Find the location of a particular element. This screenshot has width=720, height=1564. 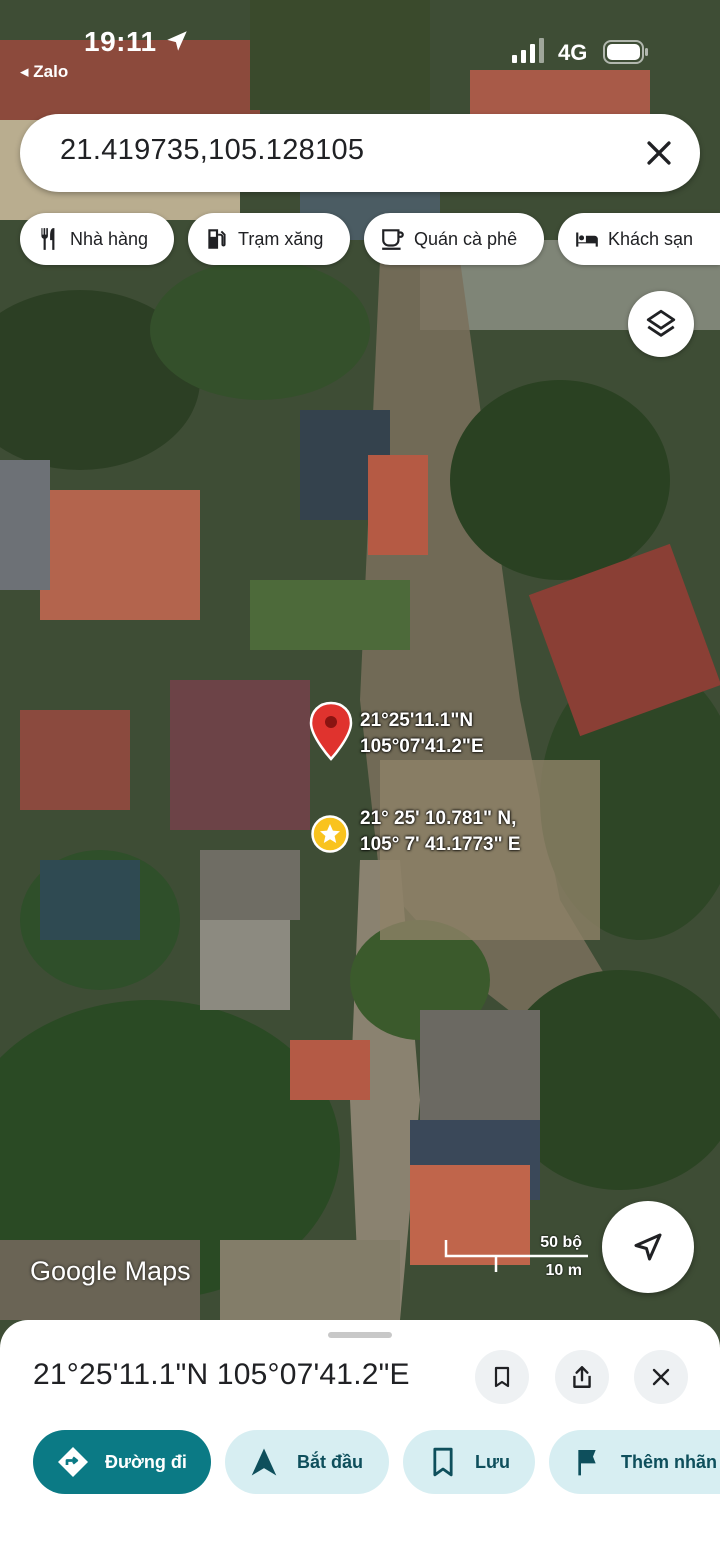

map-scale: 50 bộ 10 m is located at coordinates (519, 1260).